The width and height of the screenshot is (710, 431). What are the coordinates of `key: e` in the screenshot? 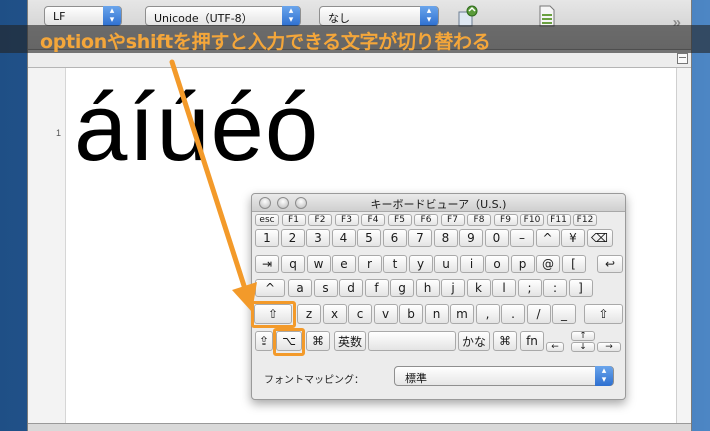 It's located at (344, 264).